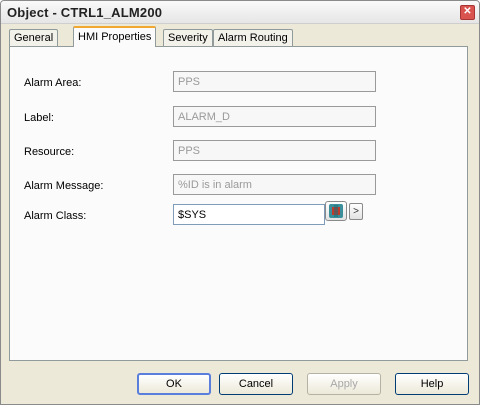 Image resolution: width=480 pixels, height=405 pixels. I want to click on alarm-class-field, so click(249, 214).